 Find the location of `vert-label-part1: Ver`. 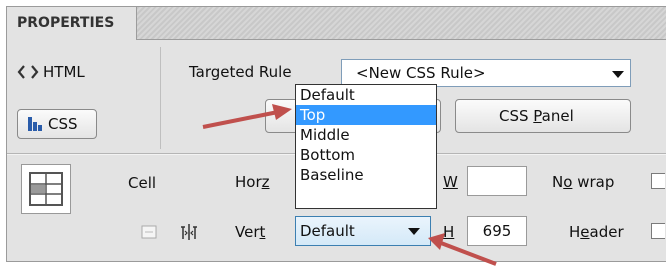

vert-label-part1: Ver is located at coordinates (247, 232).